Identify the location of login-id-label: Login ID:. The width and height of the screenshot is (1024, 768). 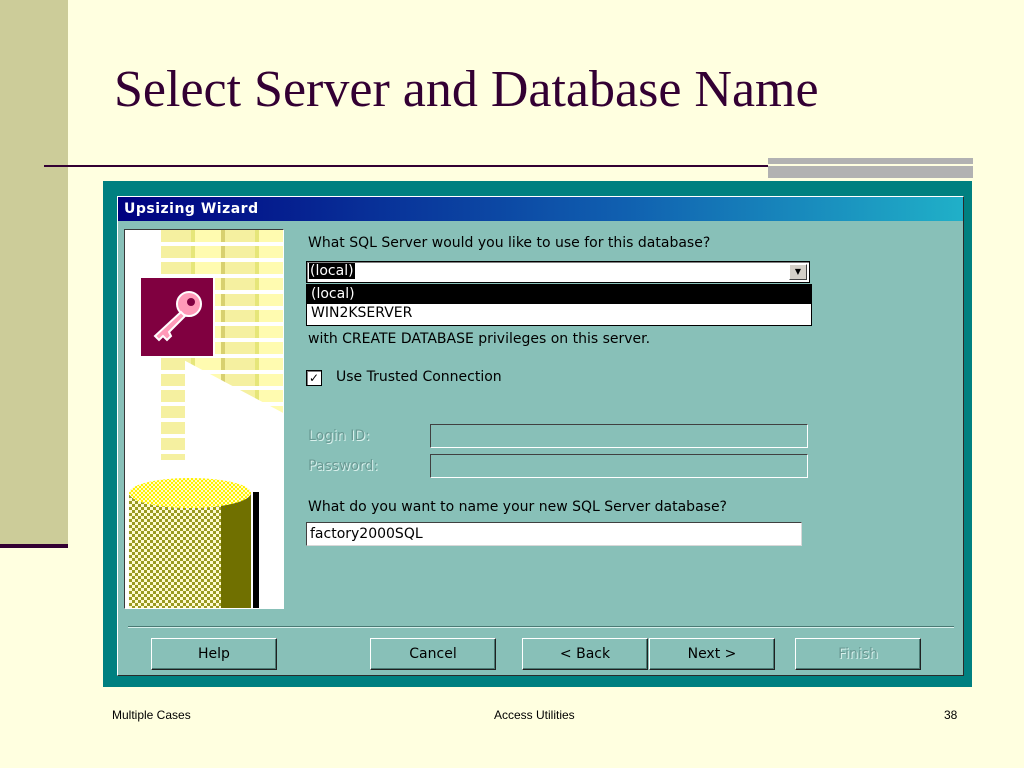
(339, 436).